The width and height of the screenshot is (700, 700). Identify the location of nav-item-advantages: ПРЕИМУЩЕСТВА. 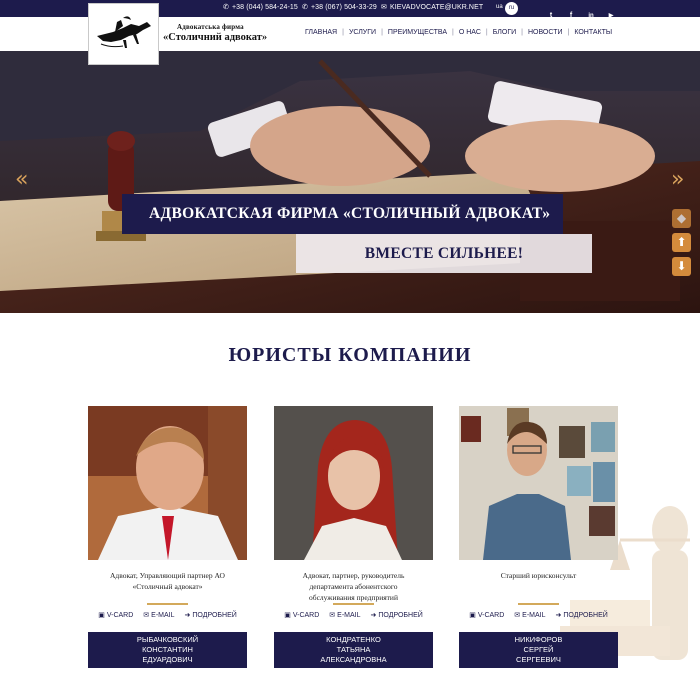
(417, 32).